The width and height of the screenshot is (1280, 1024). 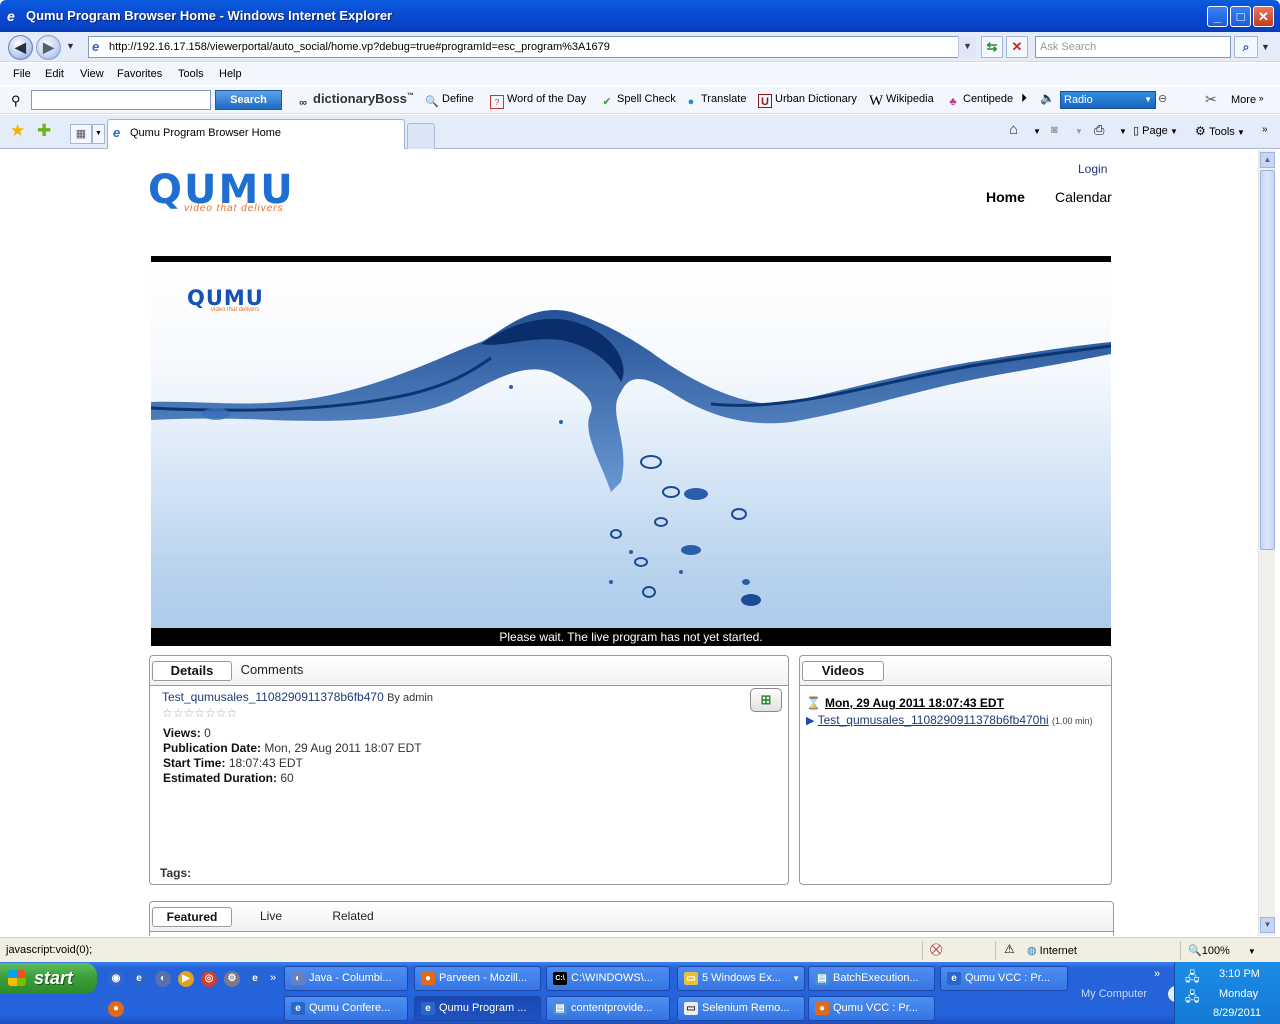 I want to click on home-icon: ⌂, so click(x=1013, y=129).